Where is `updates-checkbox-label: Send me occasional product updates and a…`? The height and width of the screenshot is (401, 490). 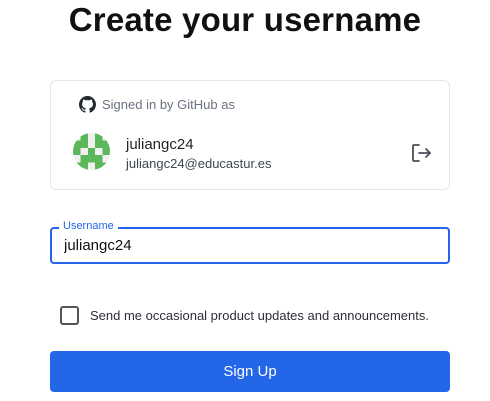 updates-checkbox-label: Send me occasional product updates and a… is located at coordinates (259, 315).